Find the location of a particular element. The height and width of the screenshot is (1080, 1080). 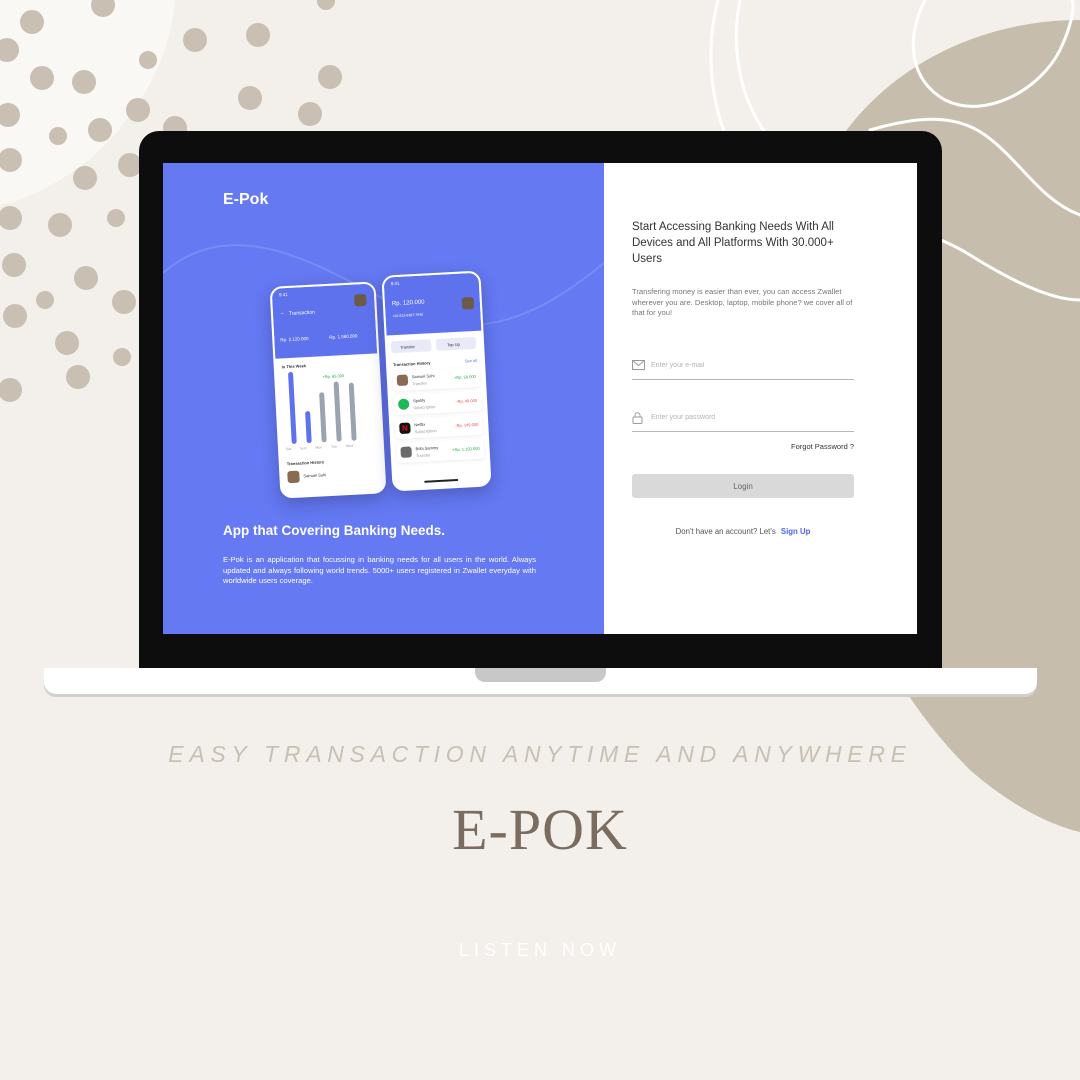

list-item: N Netflix Subscription -Rp. 149.000 is located at coordinates (438, 427).